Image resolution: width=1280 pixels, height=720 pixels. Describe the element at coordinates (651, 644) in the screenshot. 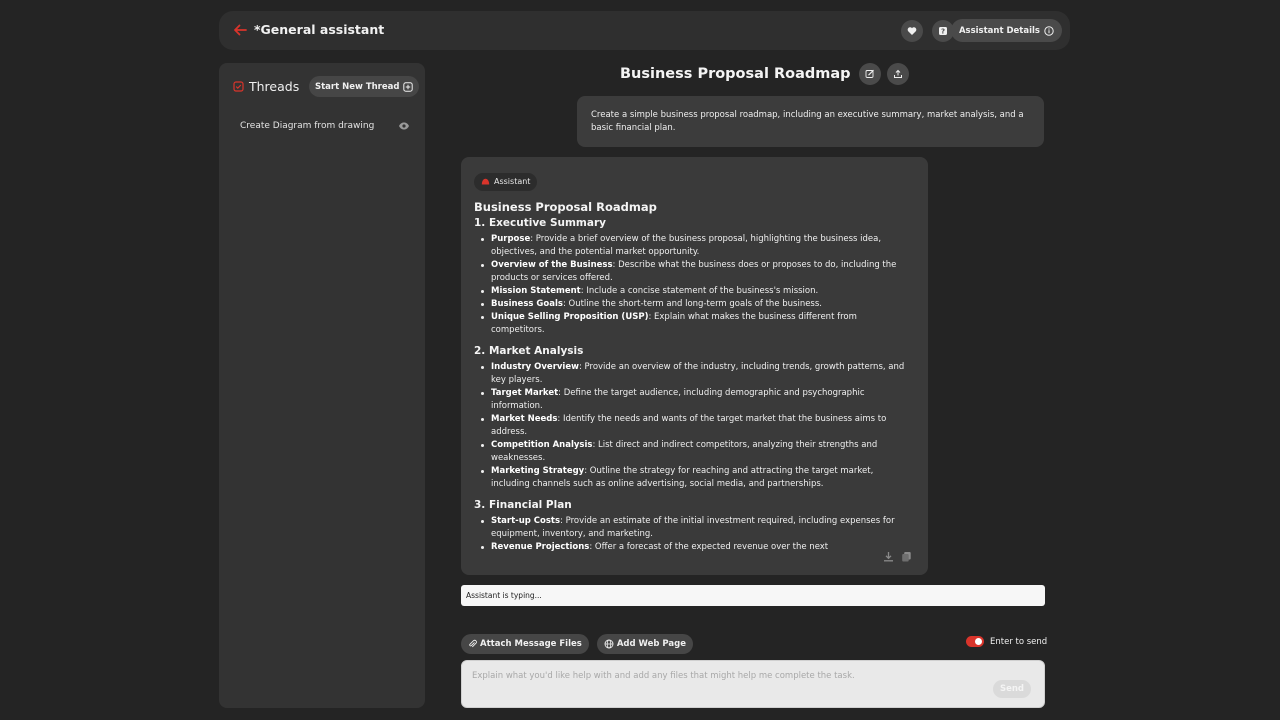

I see `add-web-page-label: Add Web Page` at that location.